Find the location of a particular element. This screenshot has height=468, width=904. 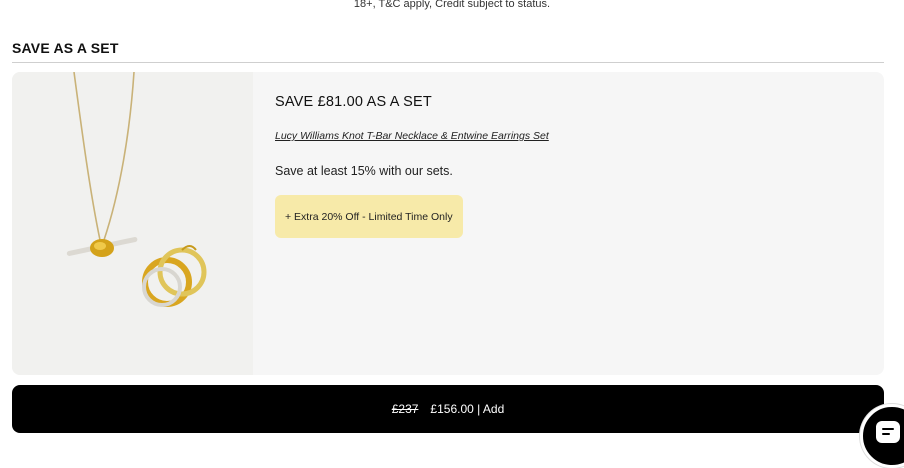

section-title: SAVE AS A SET is located at coordinates (65, 48).